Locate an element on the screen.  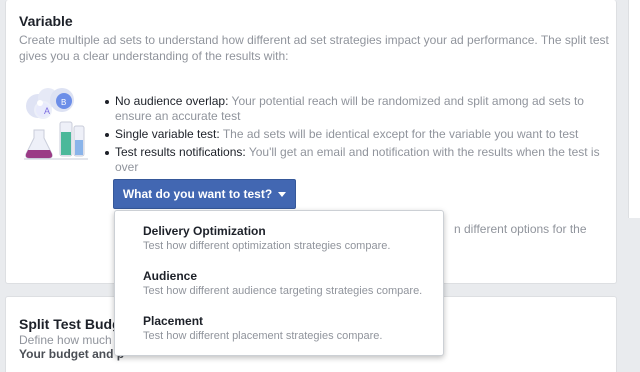
section-title: Variable is located at coordinates (46, 21).